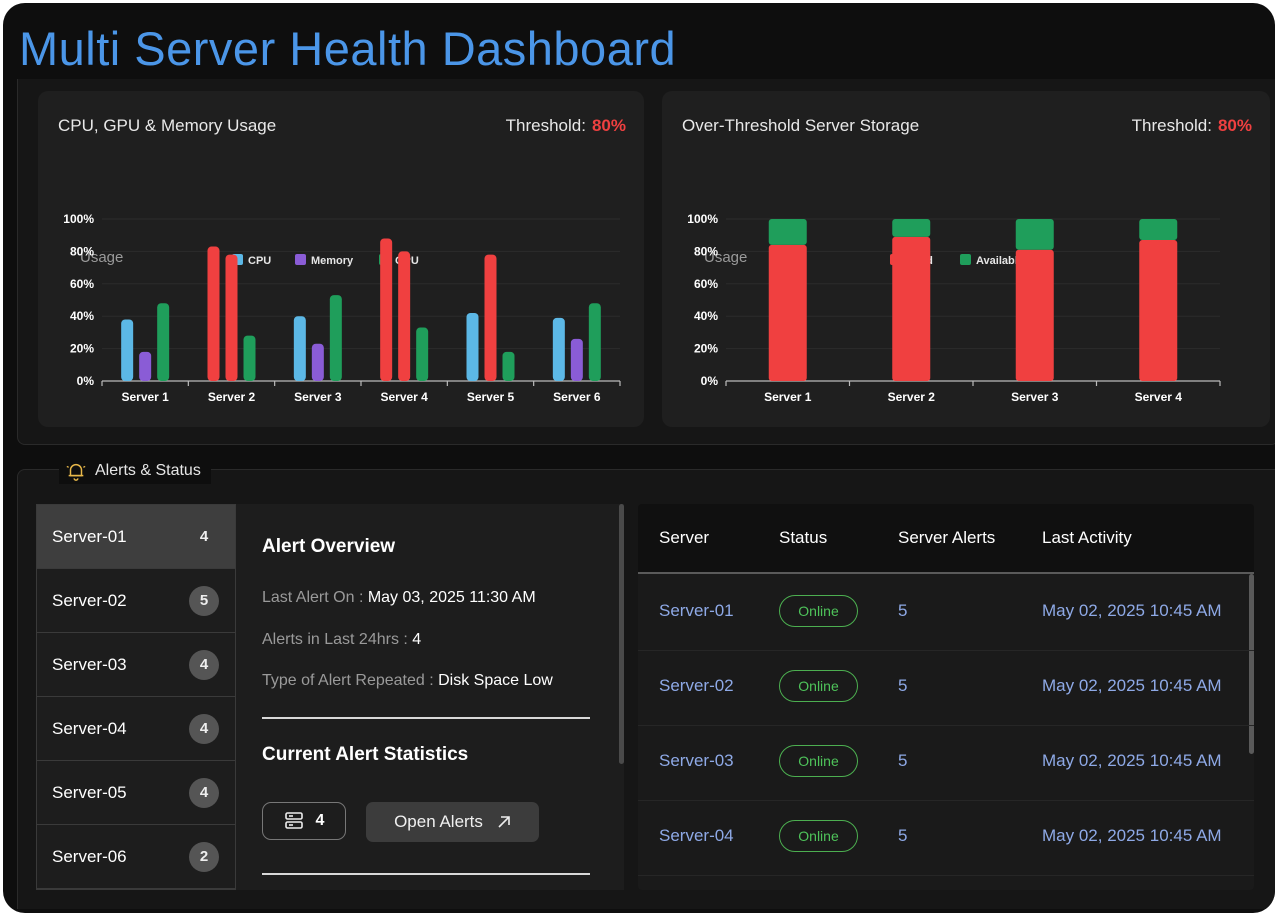 This screenshot has height=916, width=1278. What do you see at coordinates (78, 219) in the screenshot?
I see `y-tick-label: 100%` at bounding box center [78, 219].